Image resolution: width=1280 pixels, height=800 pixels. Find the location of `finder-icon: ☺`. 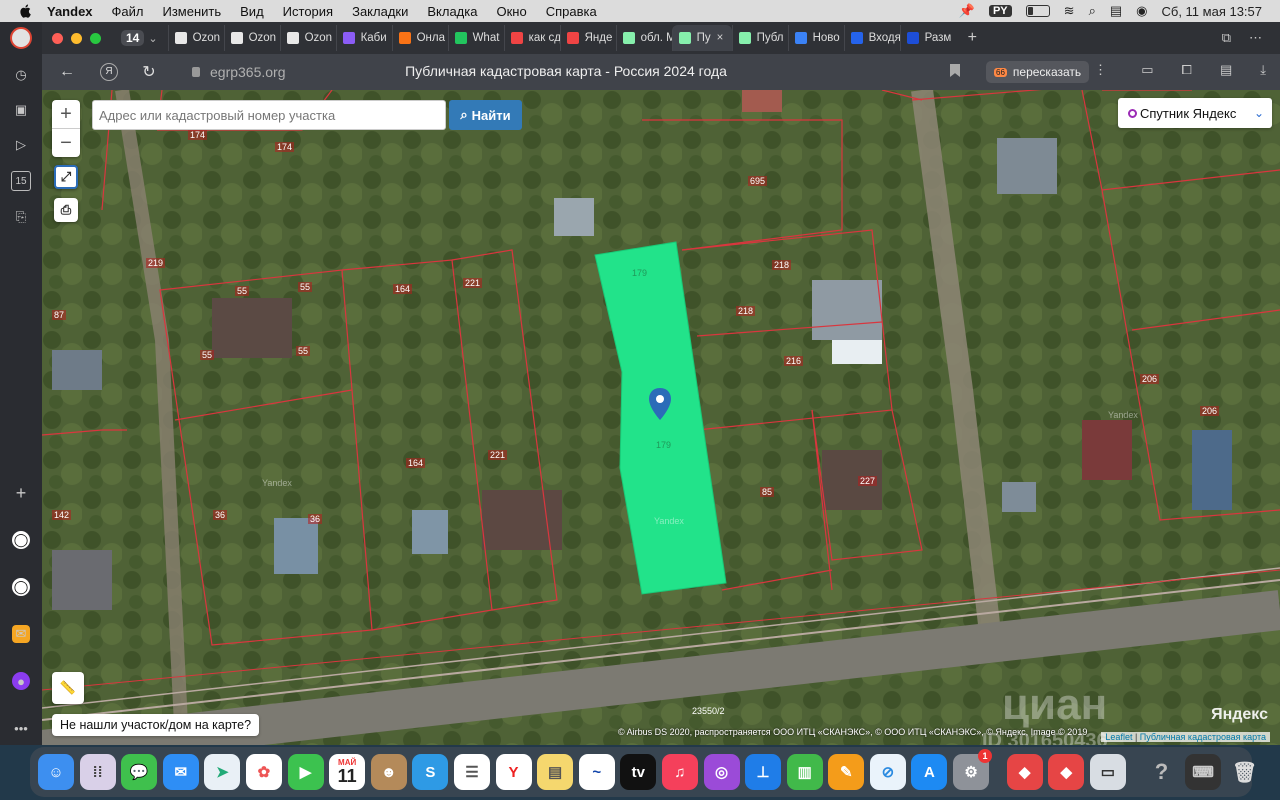

finder-icon: ☺ is located at coordinates (56, 772).